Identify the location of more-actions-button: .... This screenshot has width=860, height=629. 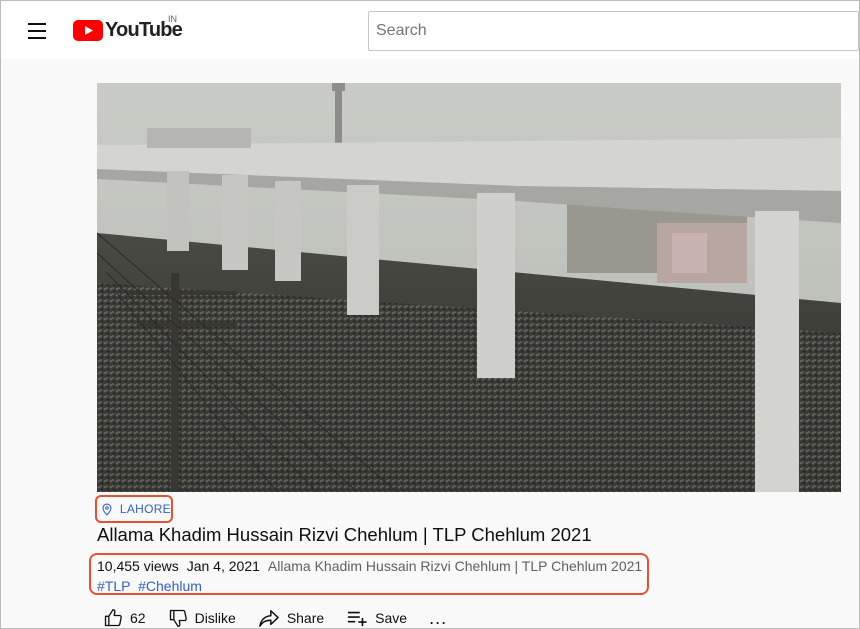
(438, 618).